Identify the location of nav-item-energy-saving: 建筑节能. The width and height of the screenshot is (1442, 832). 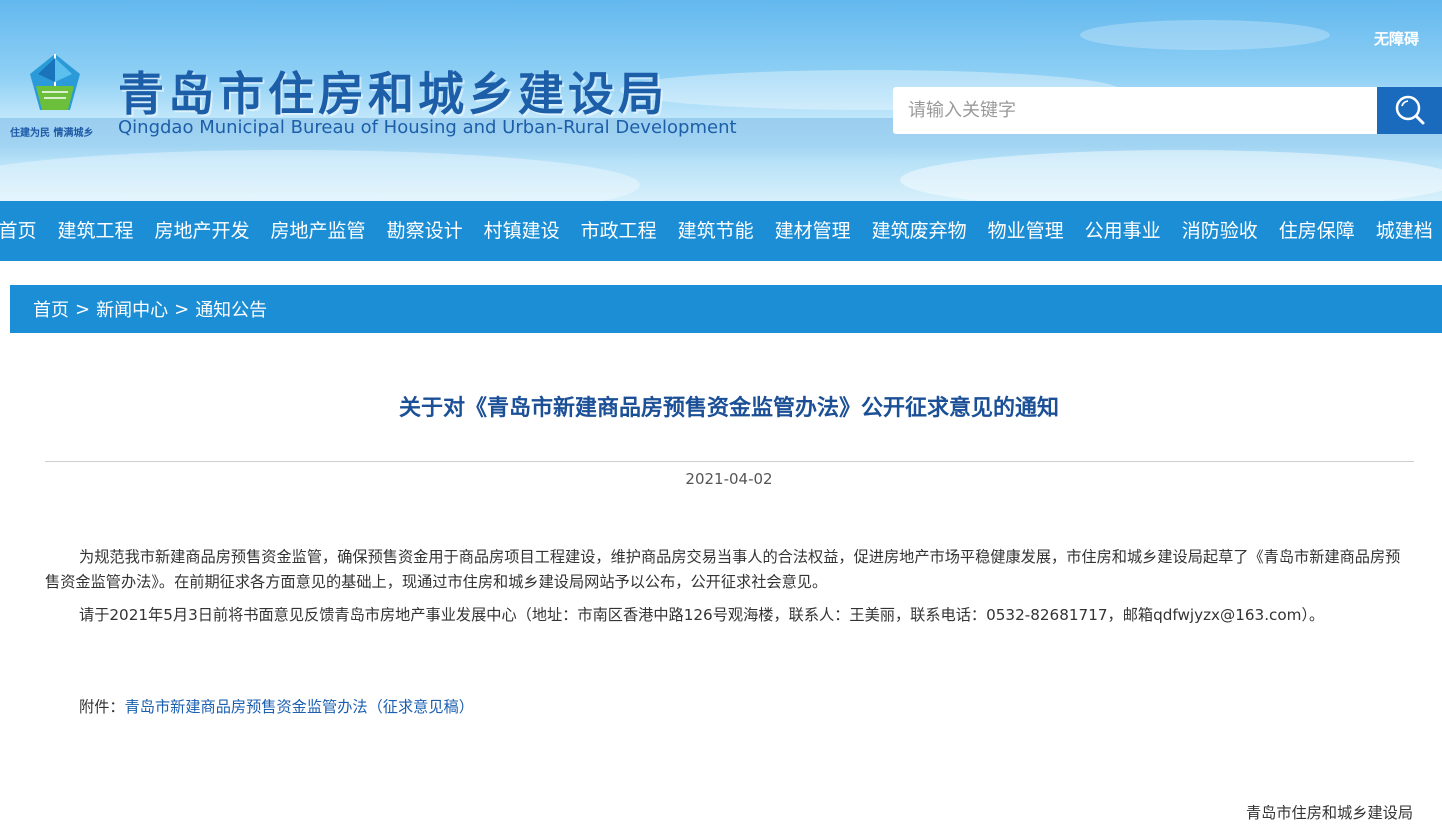
(715, 231).